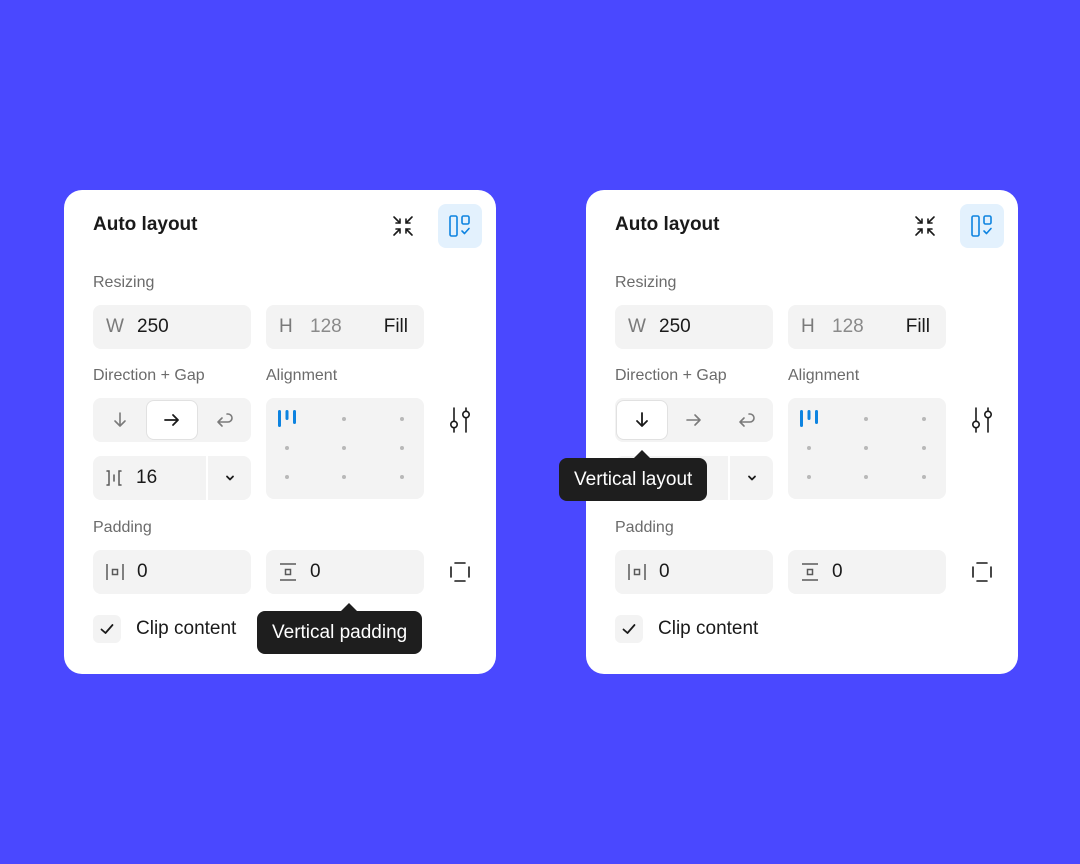 The height and width of the screenshot is (864, 1080). Describe the element at coordinates (824, 375) in the screenshot. I see `alignment-label: Alignment` at that location.